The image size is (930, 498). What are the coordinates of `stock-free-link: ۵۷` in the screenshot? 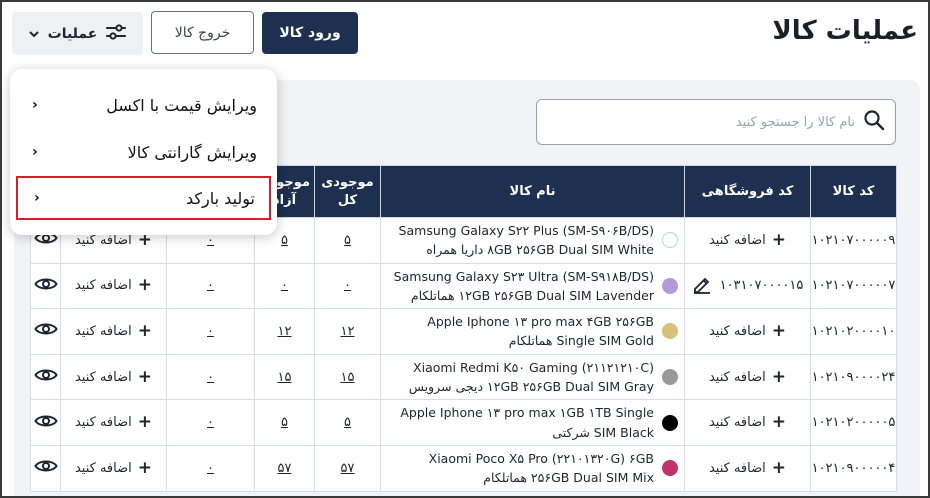 It's located at (285, 468).